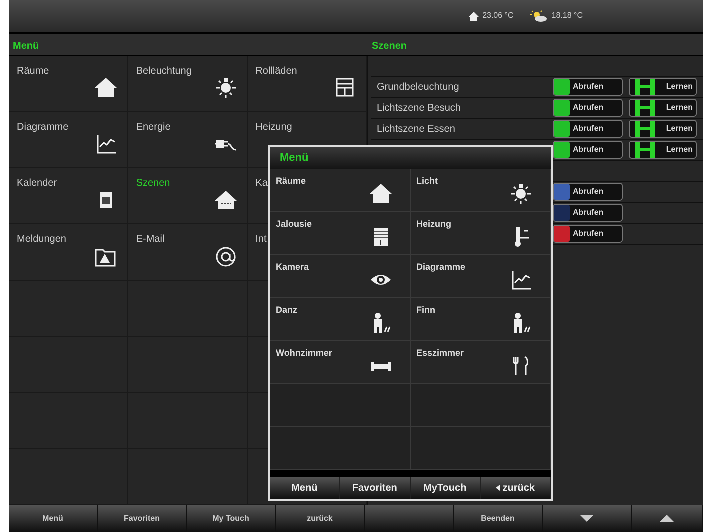 The height and width of the screenshot is (532, 703). What do you see at coordinates (340, 233) in the screenshot?
I see `popup-tile: Jalousie` at bounding box center [340, 233].